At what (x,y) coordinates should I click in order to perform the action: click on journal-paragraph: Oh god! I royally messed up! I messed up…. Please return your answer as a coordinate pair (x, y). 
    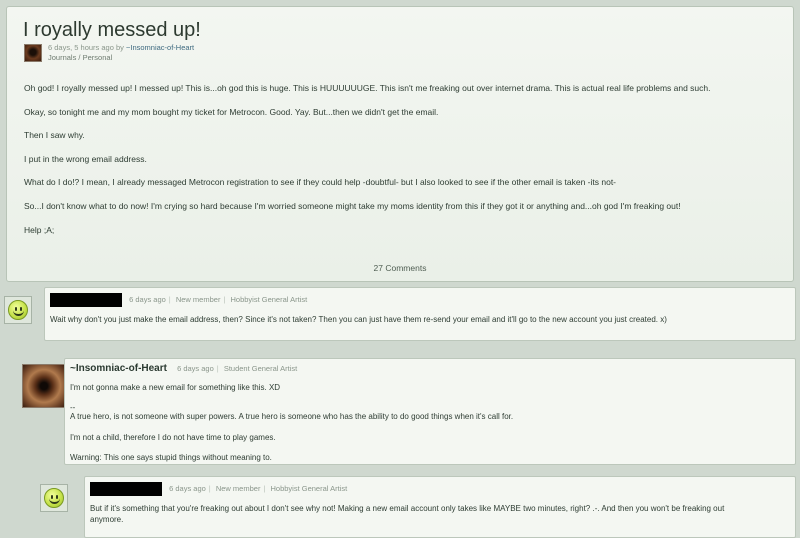
    Looking at the image, I should click on (367, 88).